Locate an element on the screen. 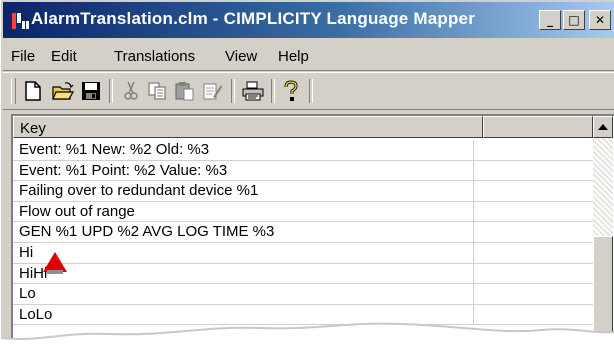 The width and height of the screenshot is (614, 360). minimize-button: _ is located at coordinates (550, 20).